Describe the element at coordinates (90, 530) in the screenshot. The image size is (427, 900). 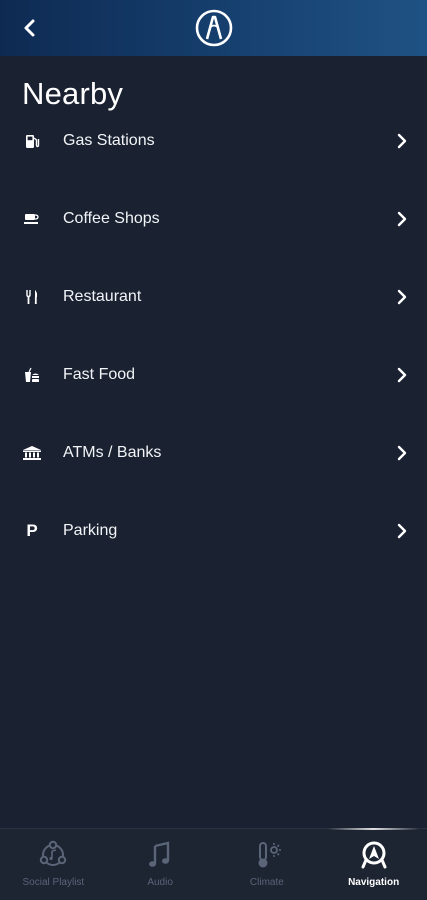
I see `list-item-label: Parking` at that location.